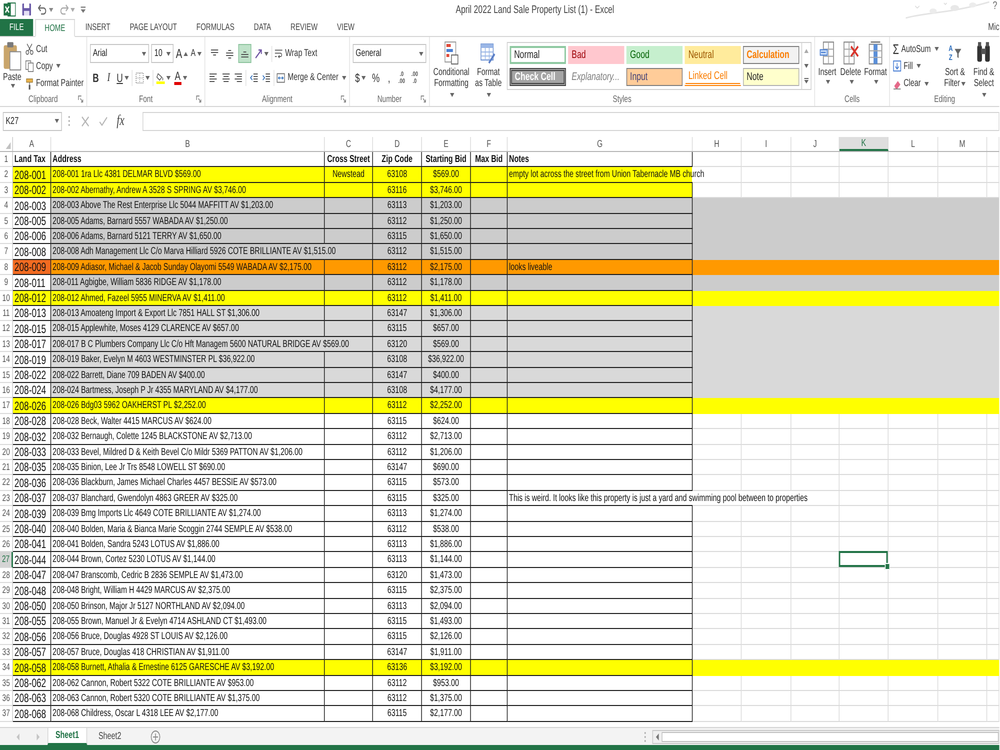 The width and height of the screenshot is (1000, 750). I want to click on wrap-text-button: Wrap Text, so click(296, 53).